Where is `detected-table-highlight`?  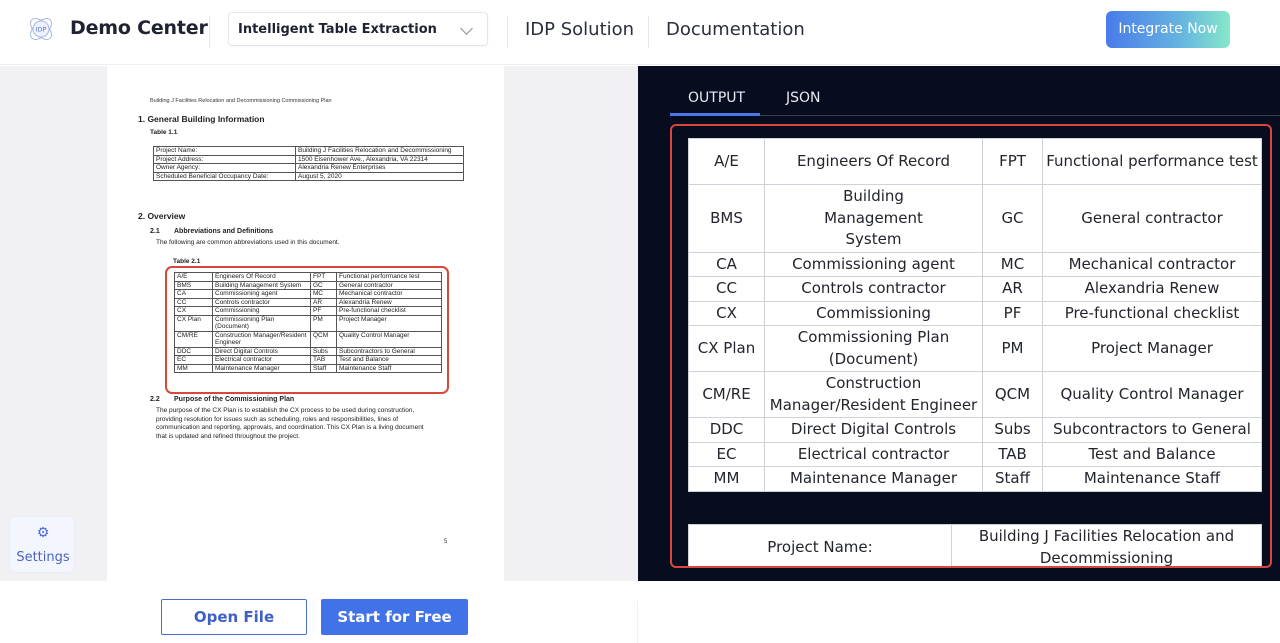 detected-table-highlight is located at coordinates (307, 330).